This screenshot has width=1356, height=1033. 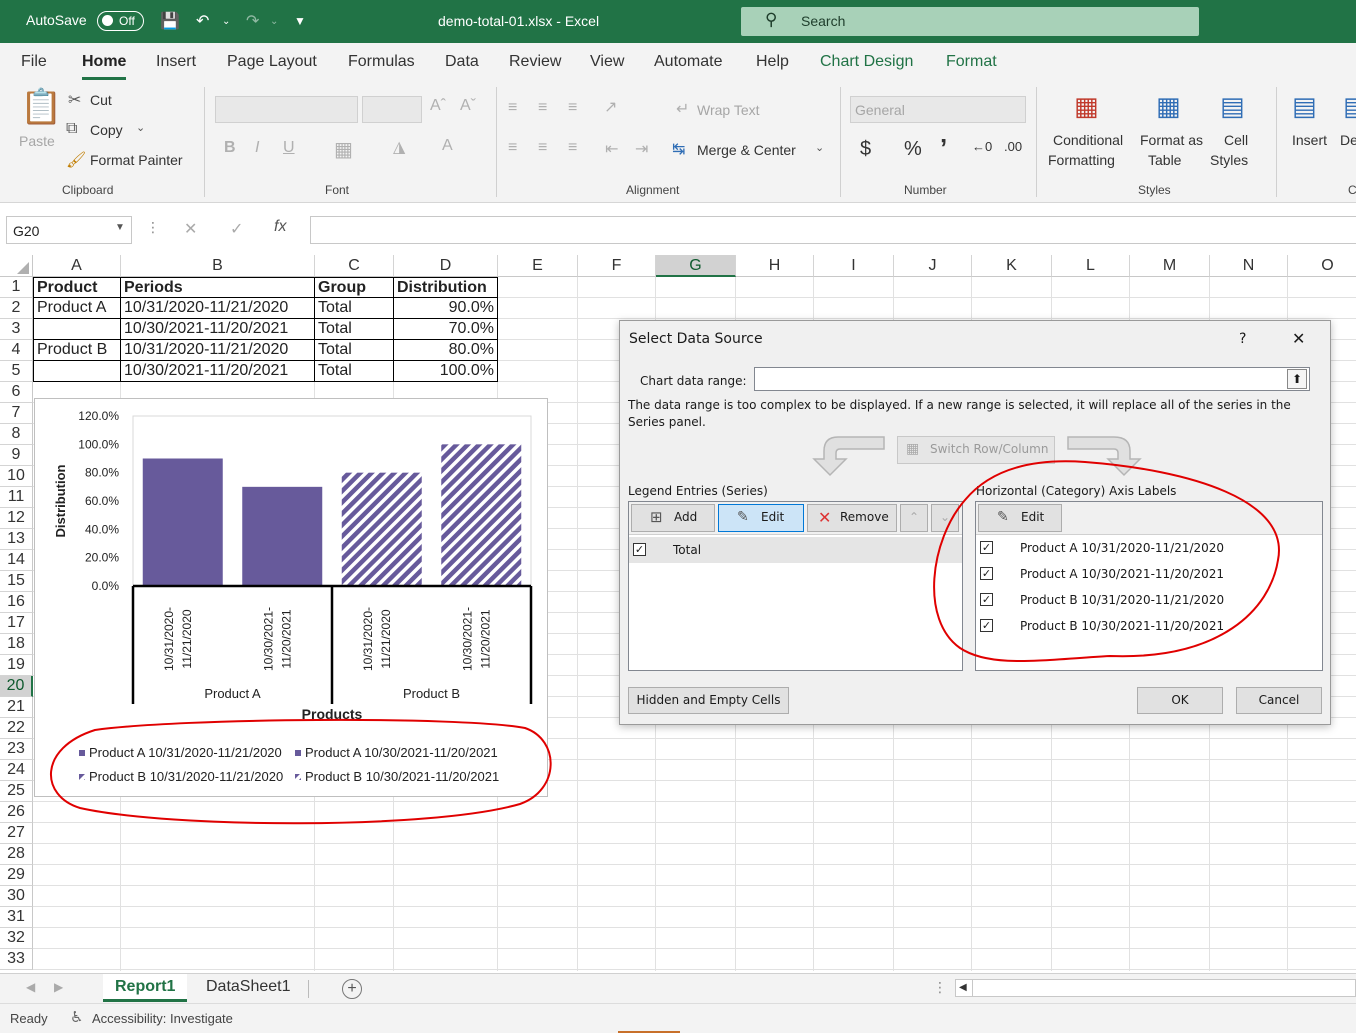 I want to click on axis-label-item: ✓ Product A 10/31/2020-11/21/2020, so click(x=1149, y=549).